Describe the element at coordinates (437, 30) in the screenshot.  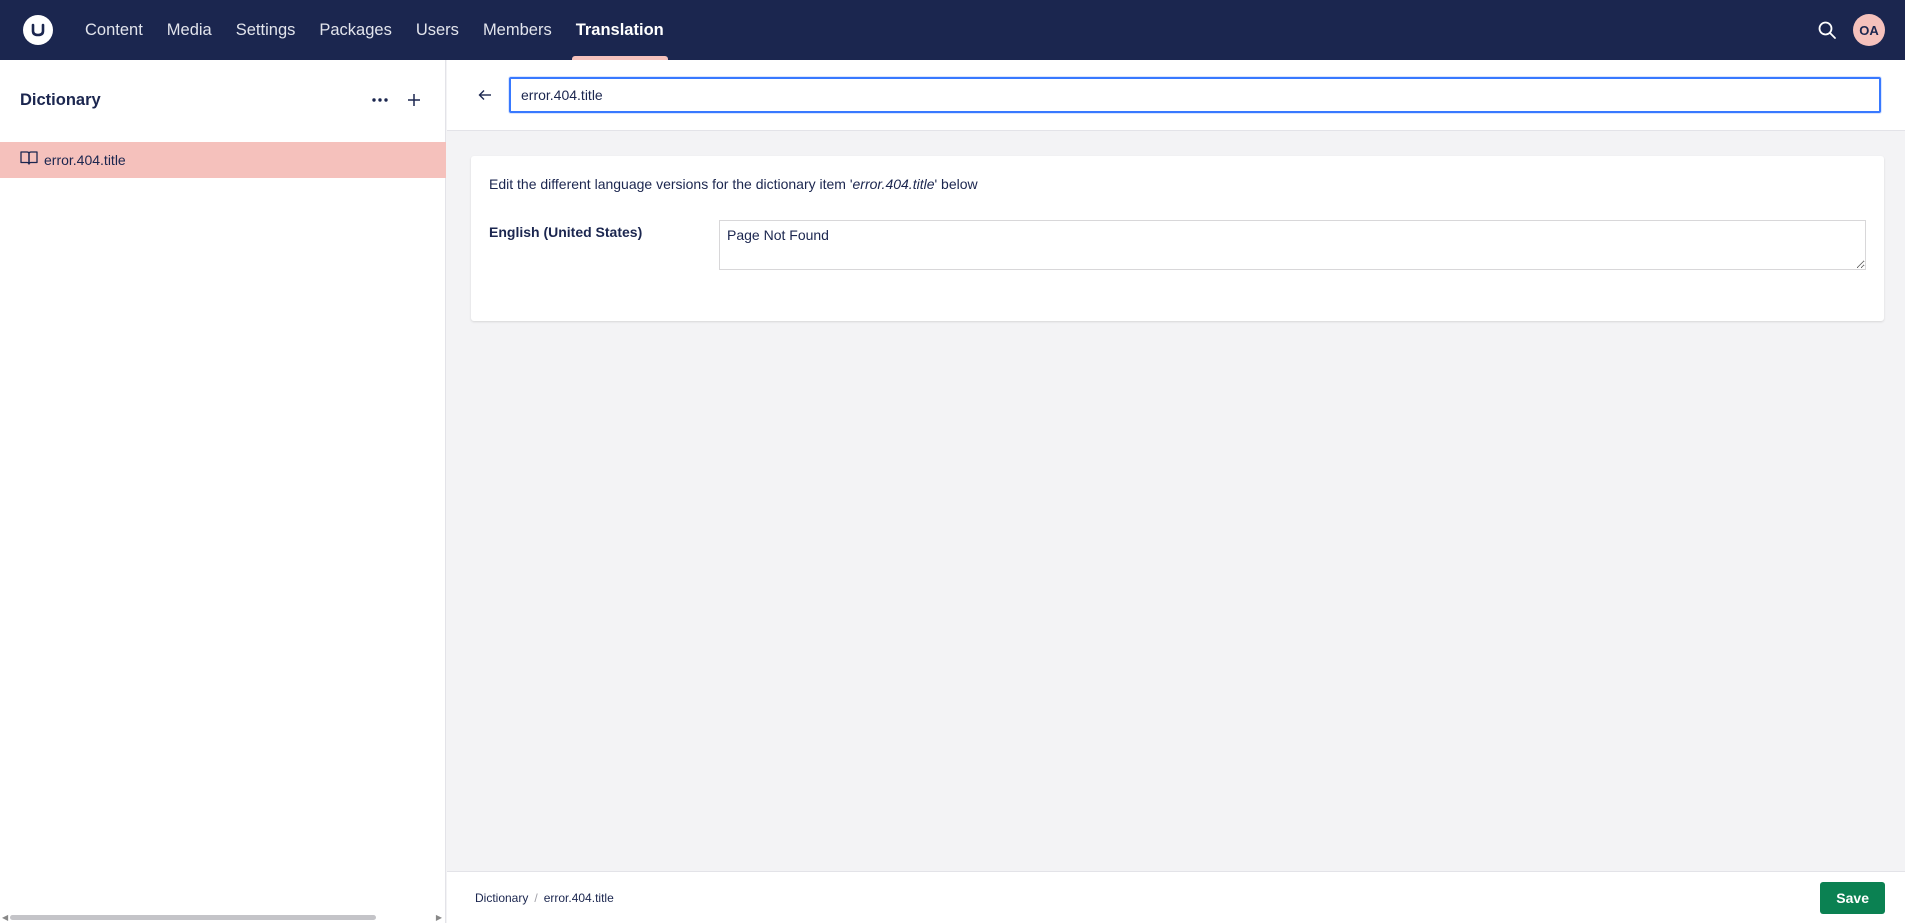
I see `nav-users: Users` at that location.